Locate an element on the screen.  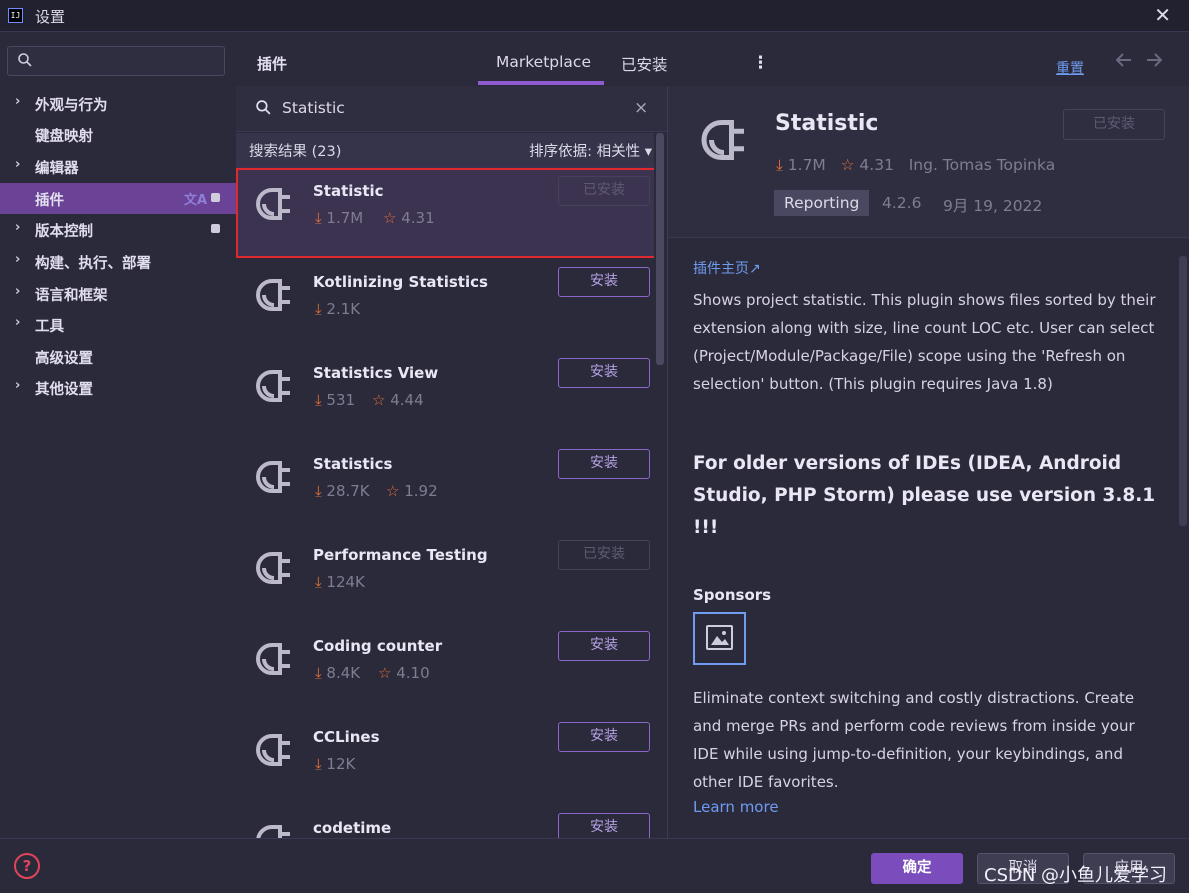
sidebar-item-plugins: 插件 文A is located at coordinates (118, 198).